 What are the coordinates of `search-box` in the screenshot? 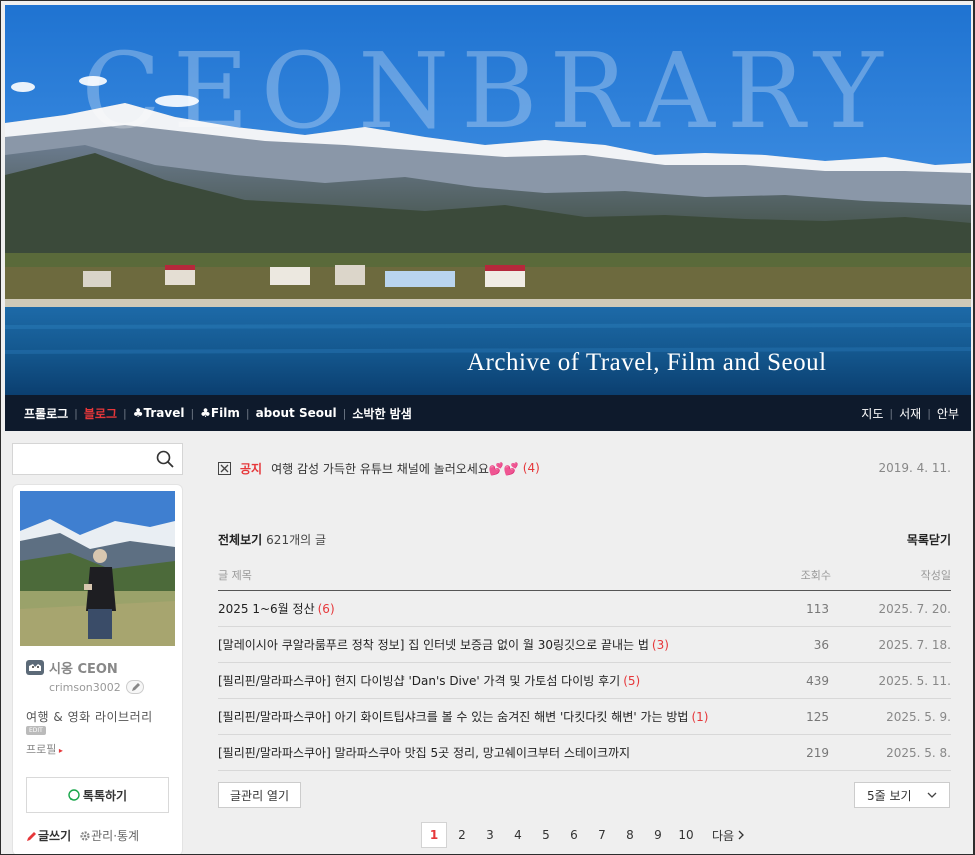 It's located at (97, 459).